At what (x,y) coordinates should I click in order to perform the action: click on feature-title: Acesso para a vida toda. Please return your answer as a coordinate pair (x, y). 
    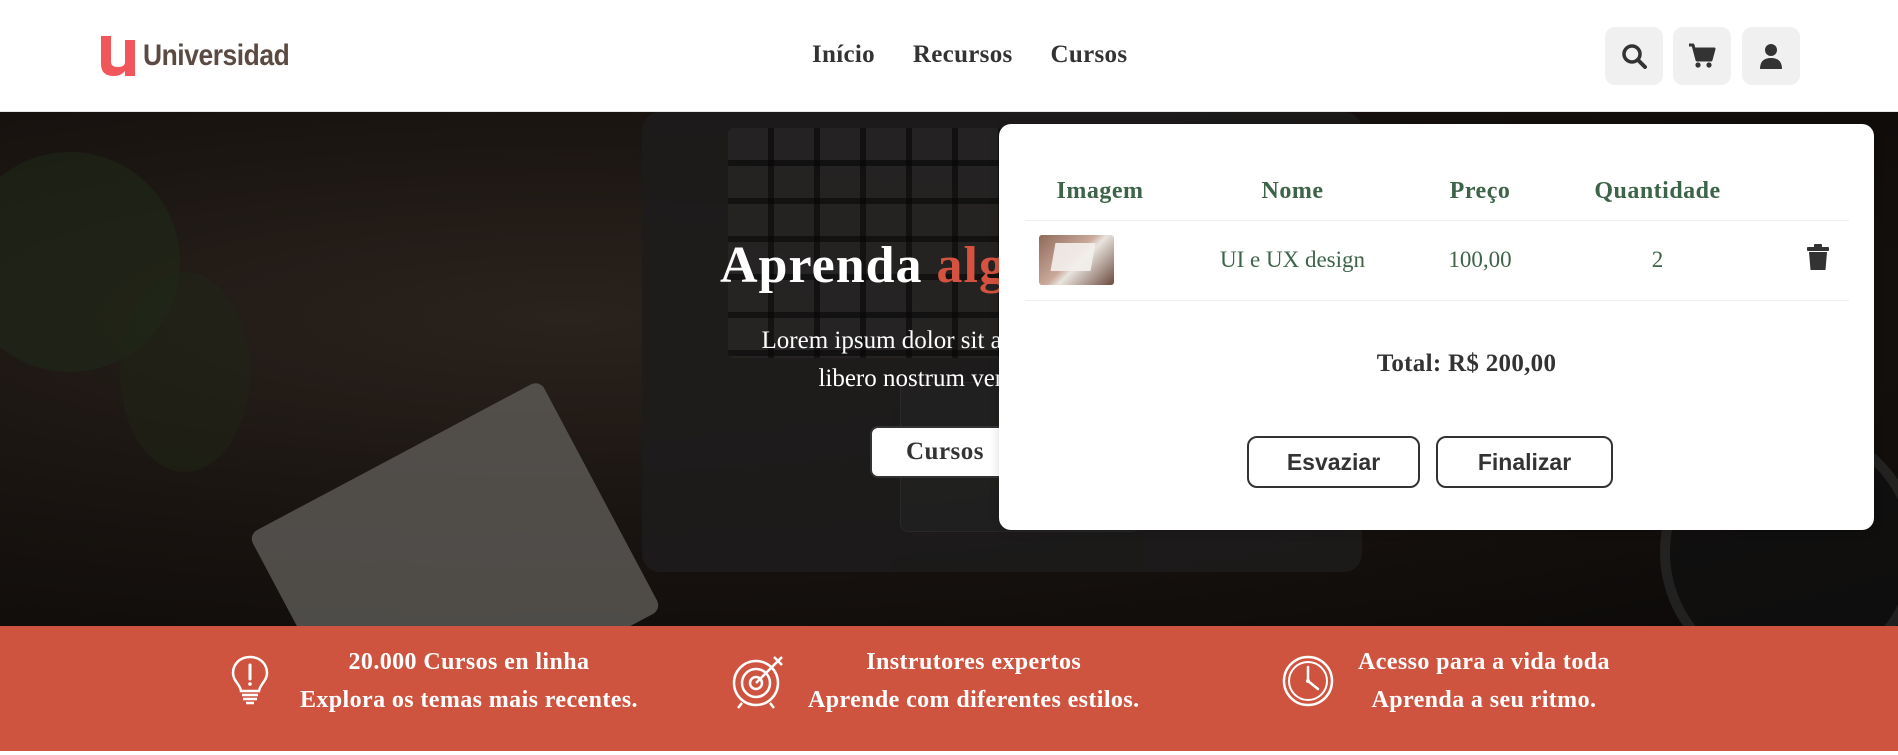
    Looking at the image, I should click on (1484, 662).